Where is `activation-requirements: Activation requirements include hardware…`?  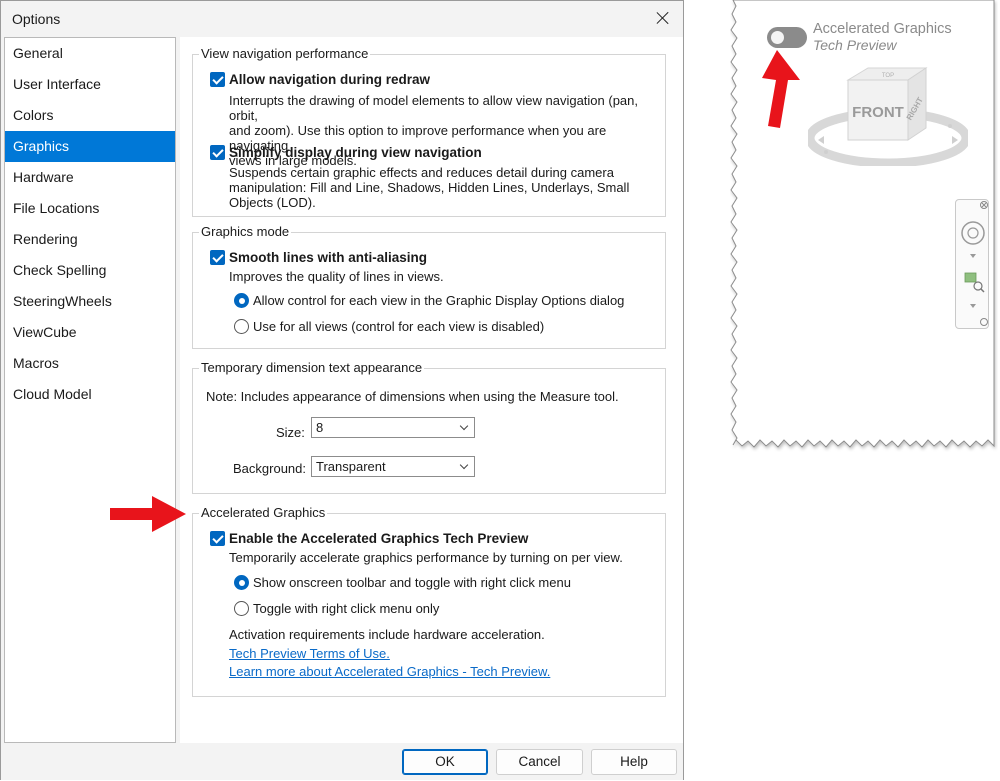 activation-requirements: Activation requirements include hardware… is located at coordinates (387, 634).